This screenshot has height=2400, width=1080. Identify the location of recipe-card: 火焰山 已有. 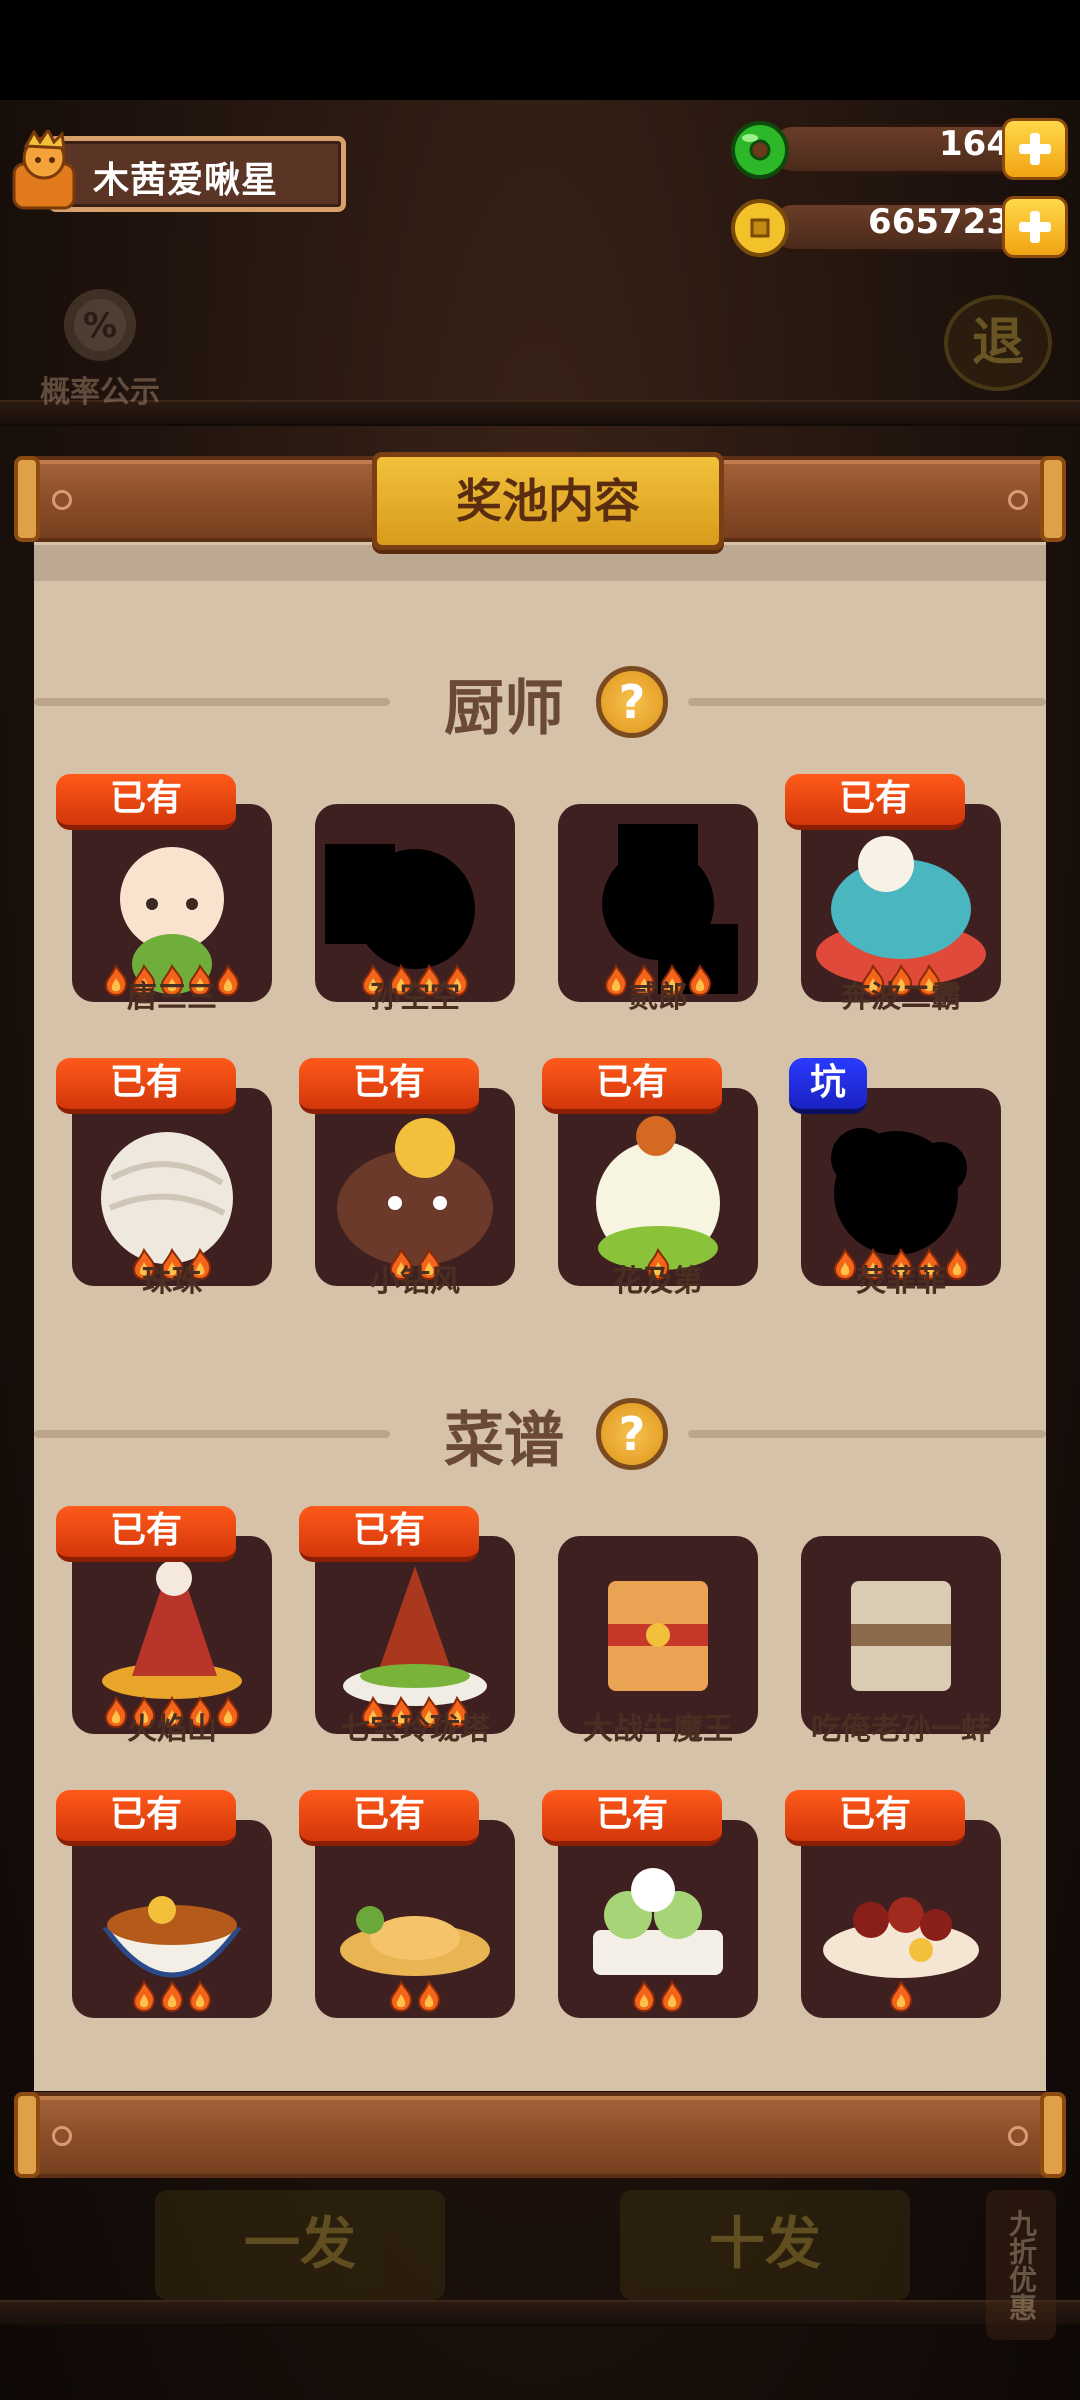
(164, 1626).